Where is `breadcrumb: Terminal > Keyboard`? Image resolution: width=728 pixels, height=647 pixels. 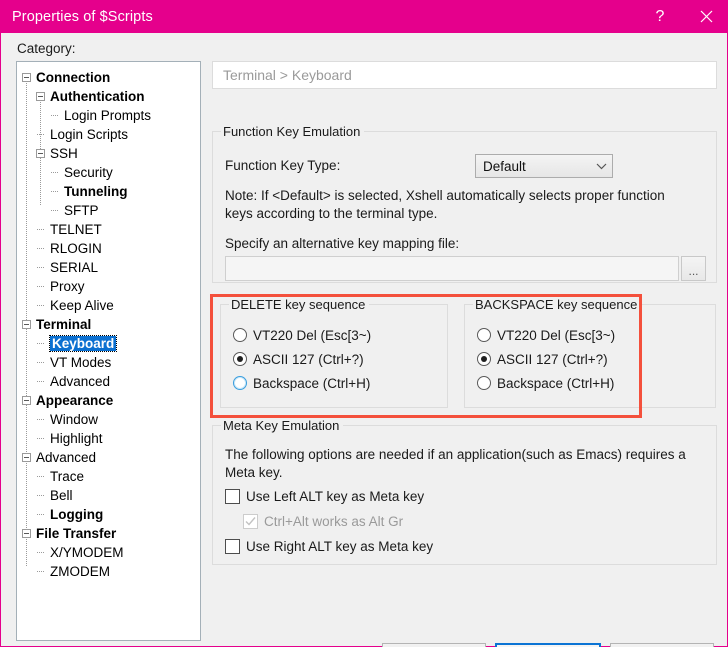
breadcrumb: Terminal > Keyboard is located at coordinates (464, 75).